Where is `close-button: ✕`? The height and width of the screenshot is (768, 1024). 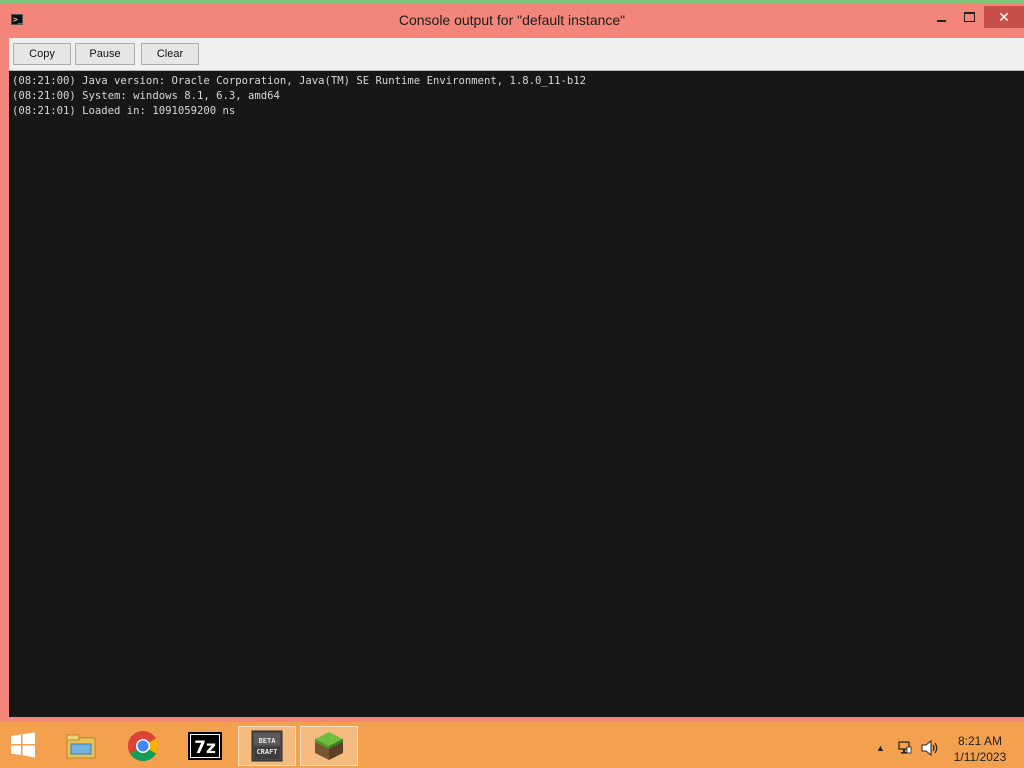 close-button: ✕ is located at coordinates (1004, 17).